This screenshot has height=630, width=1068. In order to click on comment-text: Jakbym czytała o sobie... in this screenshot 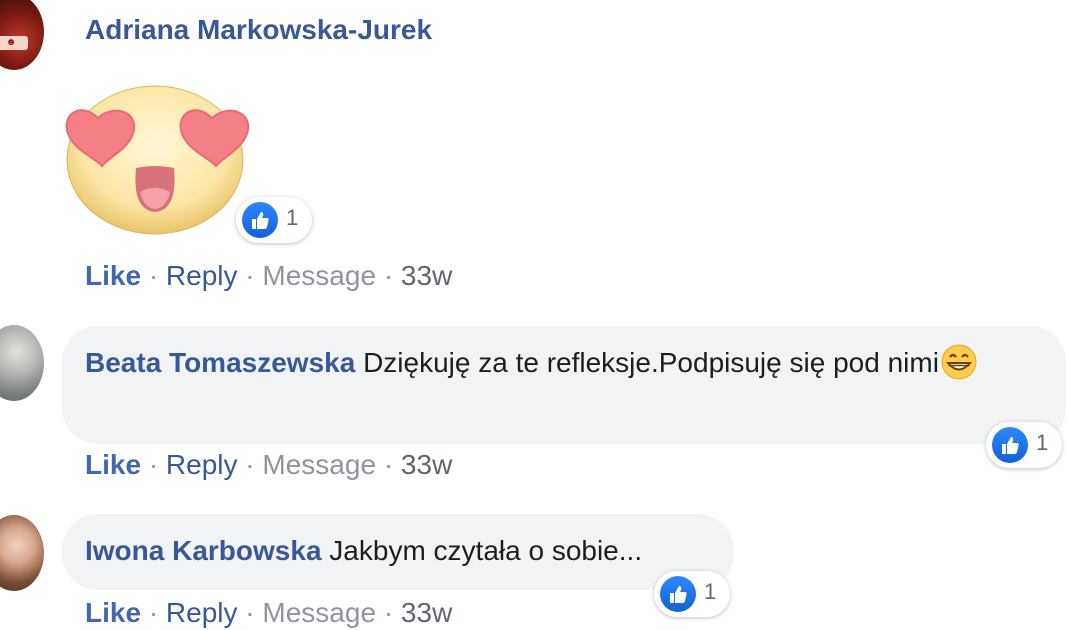, I will do `click(486, 550)`.